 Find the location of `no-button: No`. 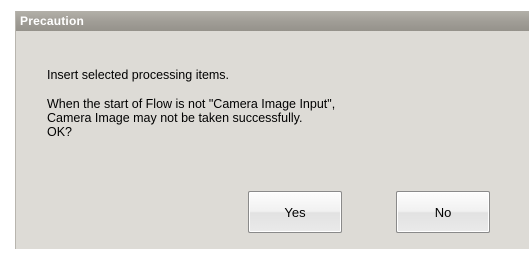

no-button: No is located at coordinates (443, 212).